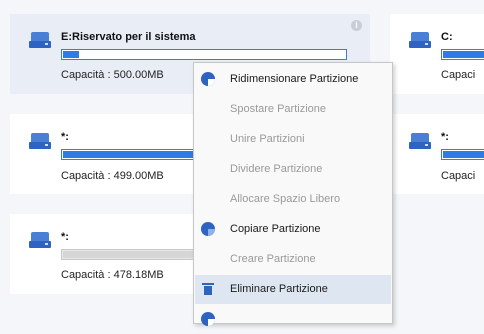 The height and width of the screenshot is (334, 484). I want to click on menu-item-create: Creare Partizione, so click(293, 259).